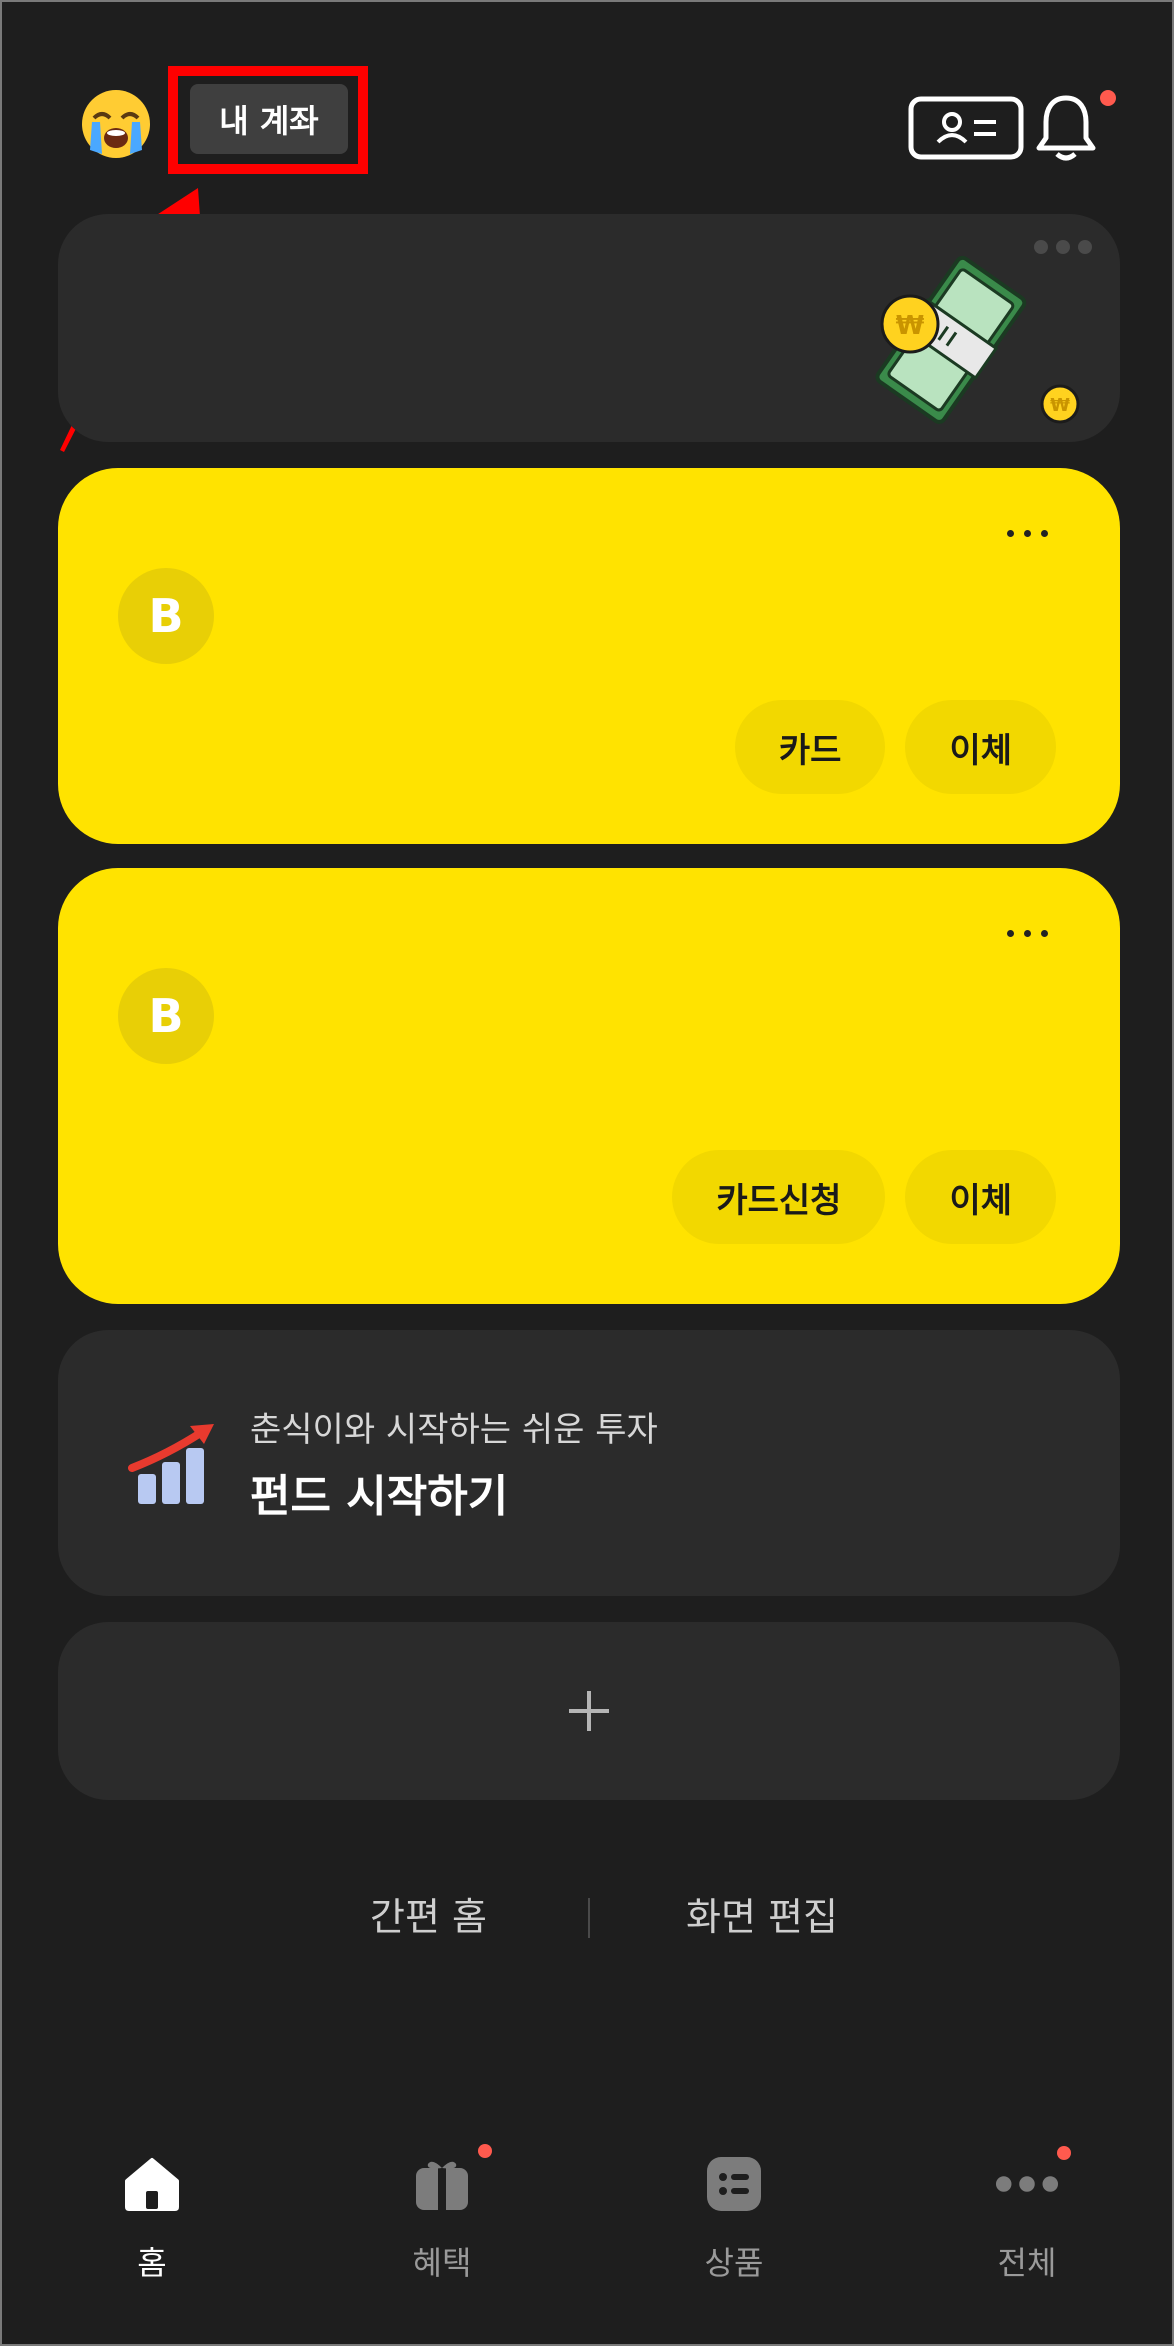  I want to click on id-card-button, so click(966, 128).